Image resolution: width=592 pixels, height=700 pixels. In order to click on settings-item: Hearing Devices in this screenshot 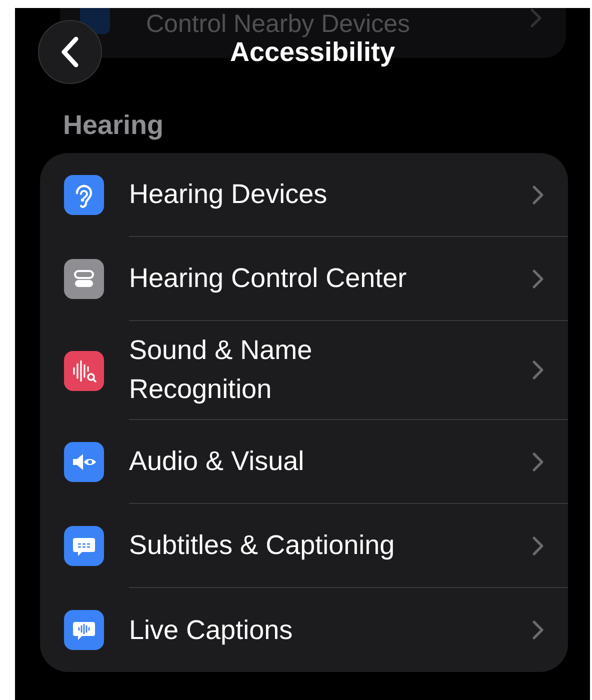, I will do `click(228, 194)`.